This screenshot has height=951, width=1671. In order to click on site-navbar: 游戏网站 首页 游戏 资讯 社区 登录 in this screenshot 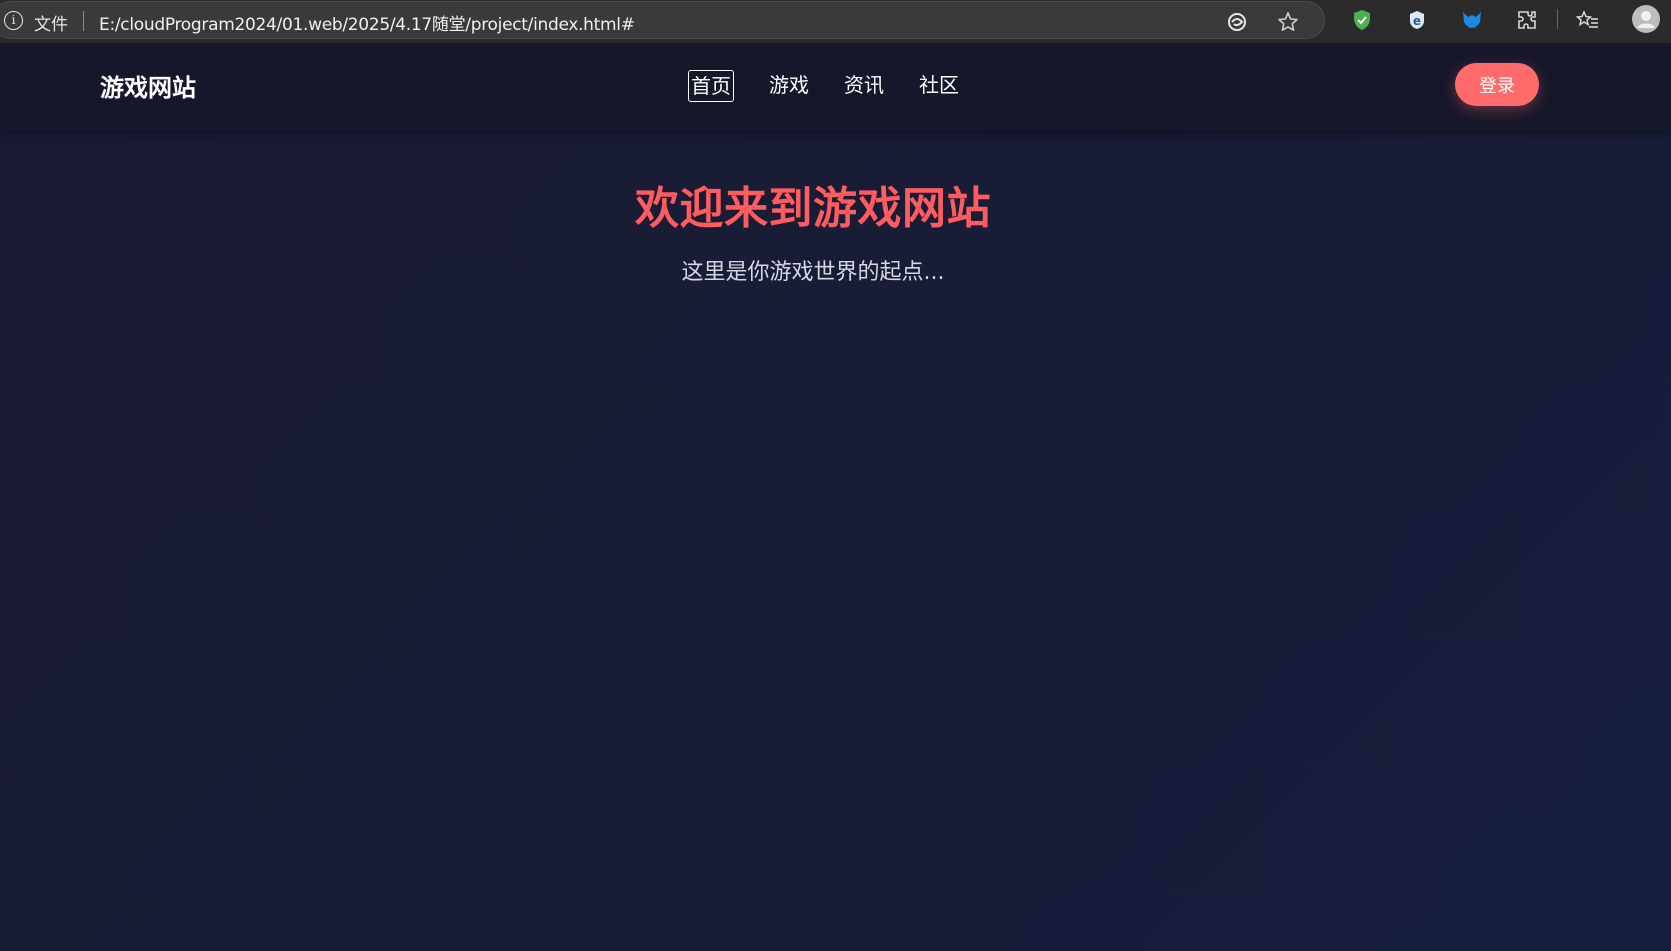, I will do `click(835, 87)`.